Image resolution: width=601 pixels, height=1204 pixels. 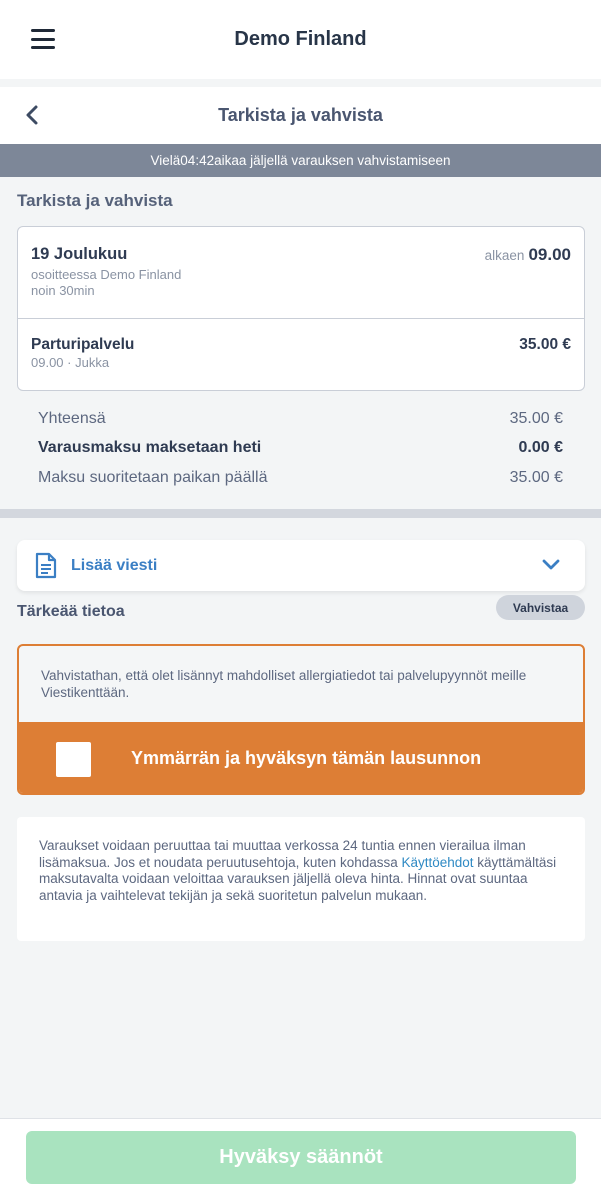 I want to click on booking-location: osoitteessa Demo Finland, so click(x=106, y=274).